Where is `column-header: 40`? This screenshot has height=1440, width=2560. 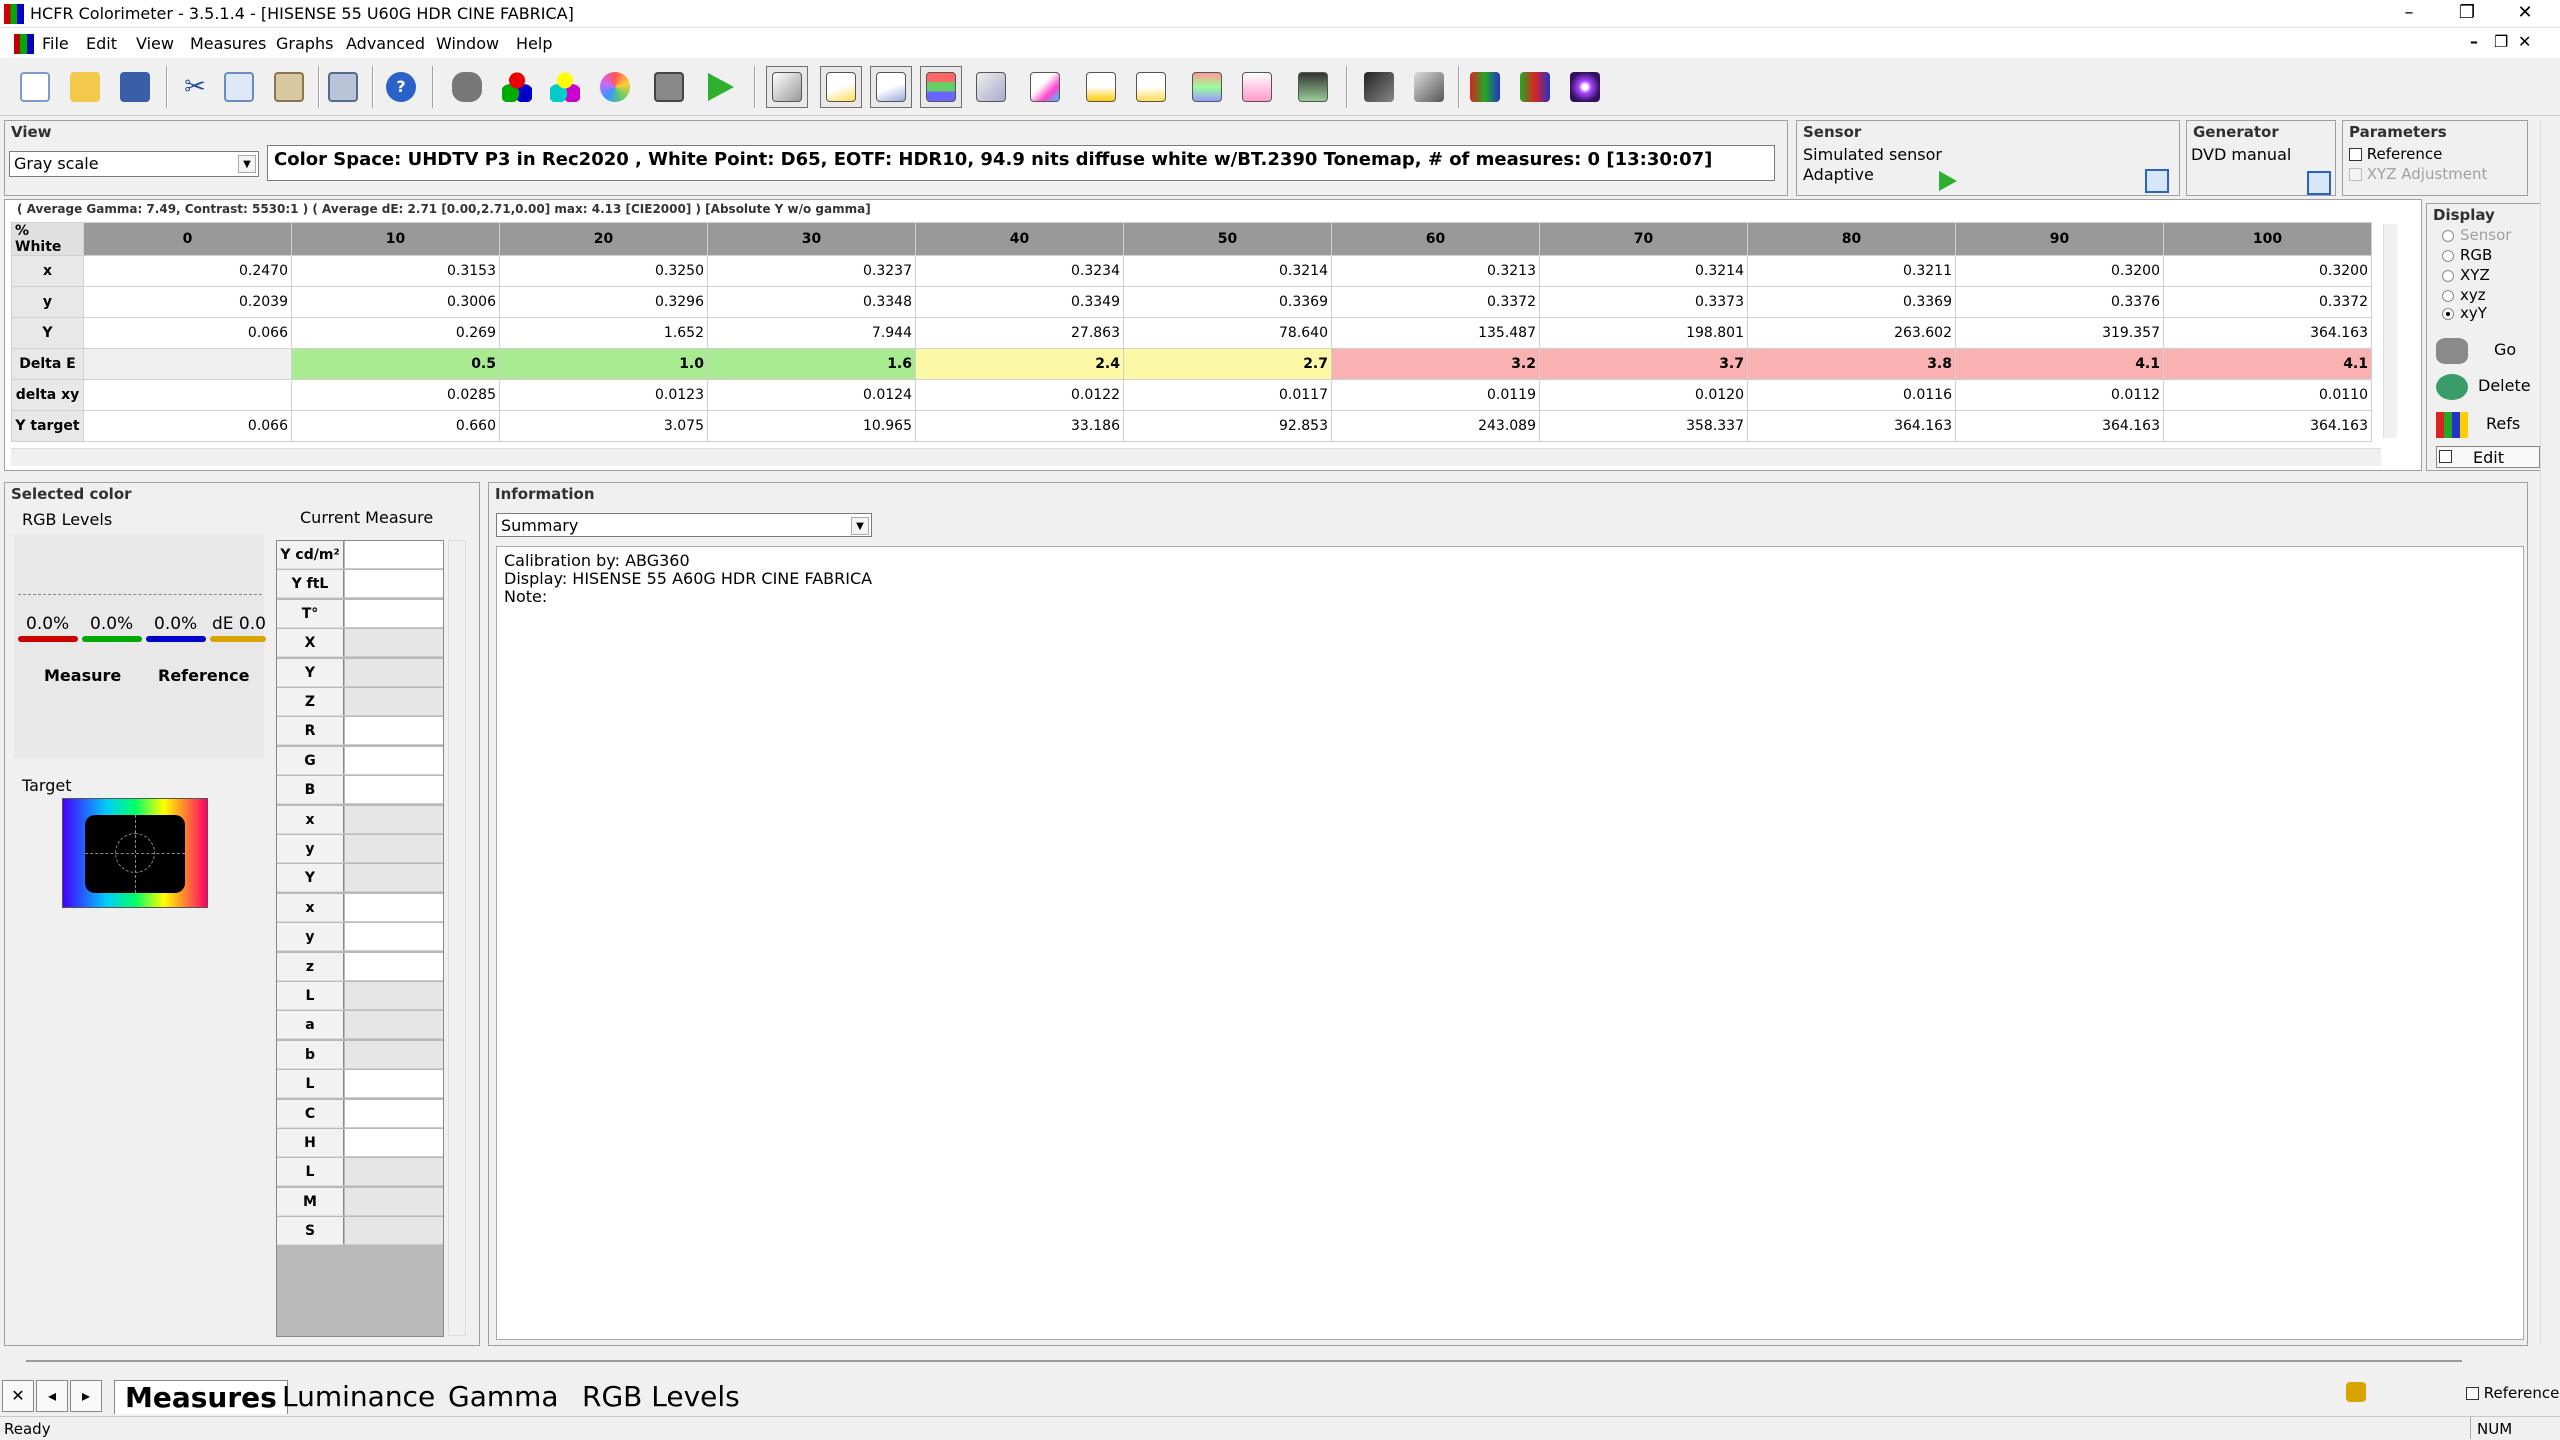 column-header: 40 is located at coordinates (1019, 239).